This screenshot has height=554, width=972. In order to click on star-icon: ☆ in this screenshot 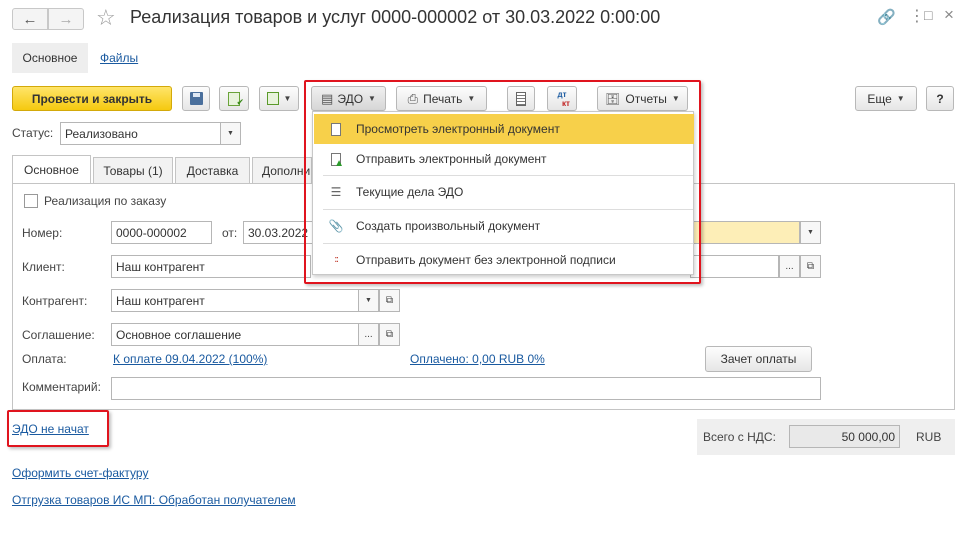, I will do `click(106, 17)`.